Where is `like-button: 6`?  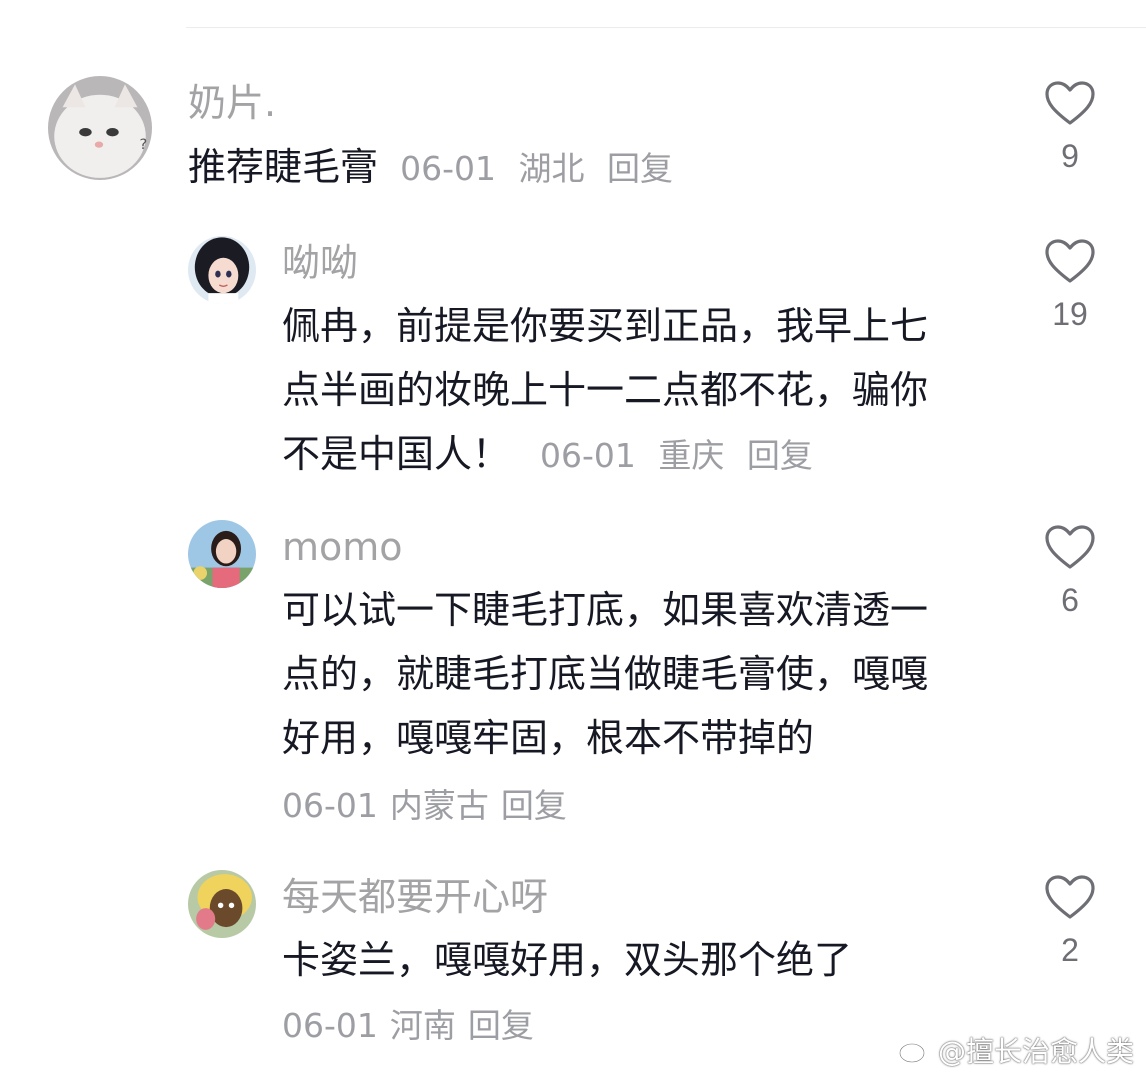
like-button: 6 is located at coordinates (1070, 572).